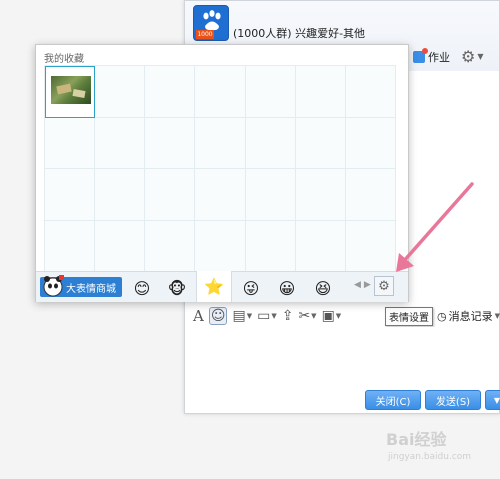  I want to click on chat-title: (1000人群) 兴趣爱好-其他, so click(299, 33).